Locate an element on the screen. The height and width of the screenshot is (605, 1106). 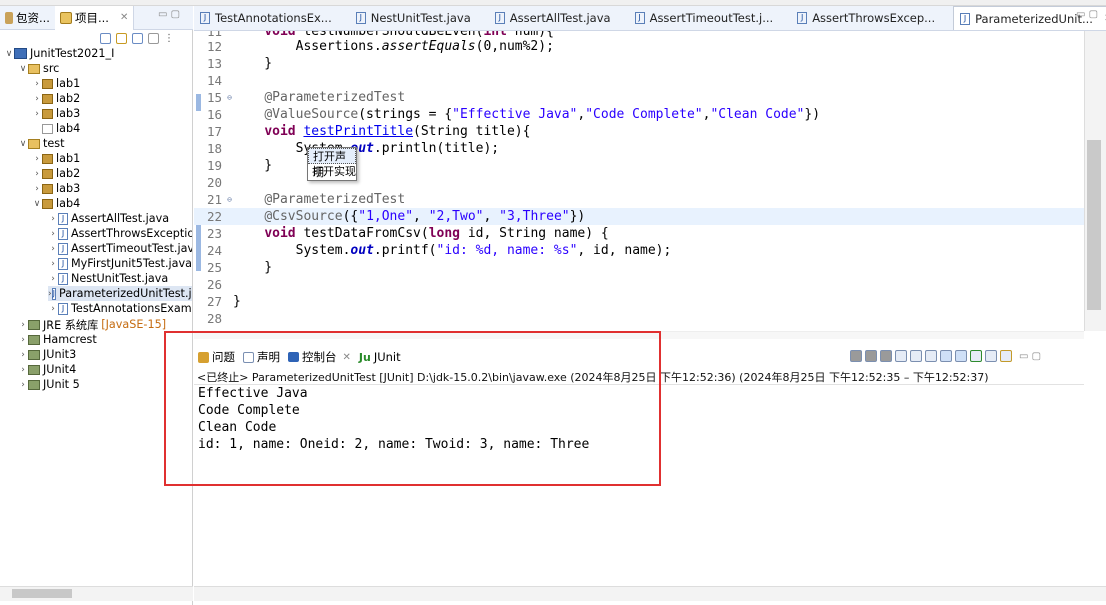
collapse-all-icon is located at coordinates (105, 38).